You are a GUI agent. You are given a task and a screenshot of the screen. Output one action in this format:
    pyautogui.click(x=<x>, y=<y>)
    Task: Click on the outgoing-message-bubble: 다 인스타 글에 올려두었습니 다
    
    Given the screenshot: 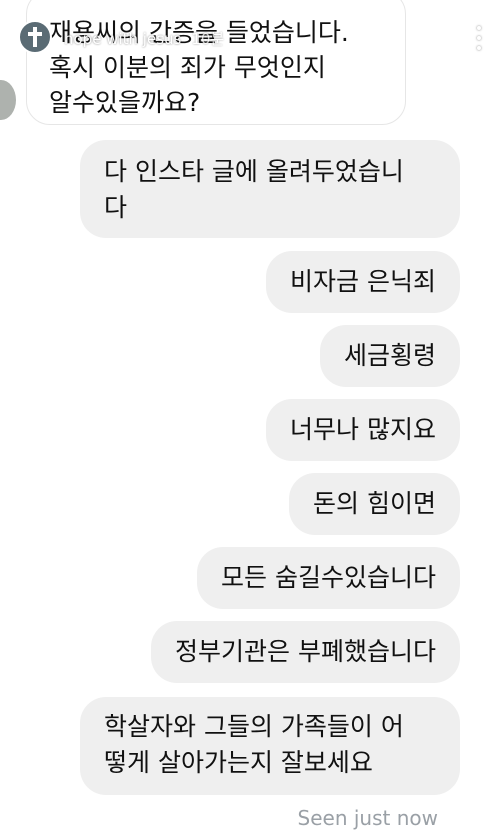 What is the action you would take?
    pyautogui.click(x=270, y=189)
    